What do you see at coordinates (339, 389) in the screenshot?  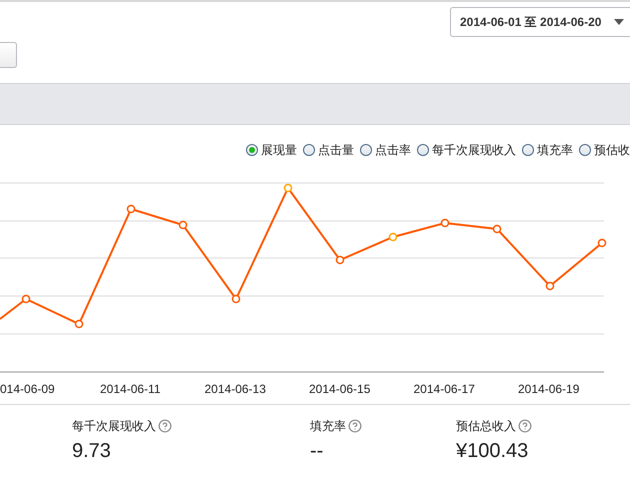 I see `axis-label: 2014-06-15` at bounding box center [339, 389].